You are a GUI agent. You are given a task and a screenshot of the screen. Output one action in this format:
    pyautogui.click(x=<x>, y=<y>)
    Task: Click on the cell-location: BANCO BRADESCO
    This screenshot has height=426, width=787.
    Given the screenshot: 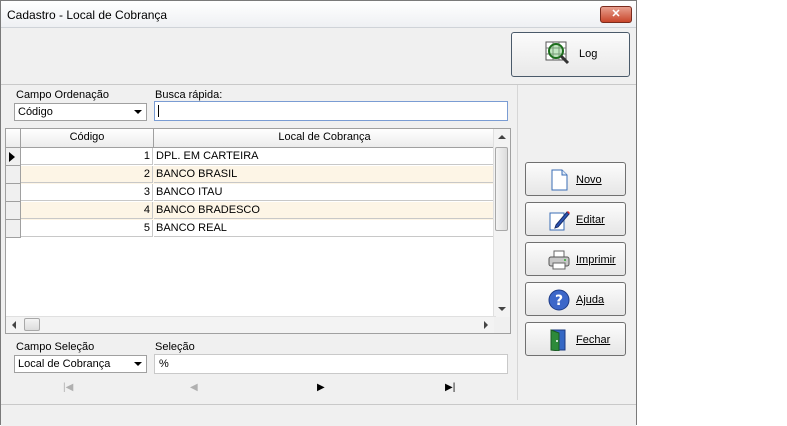 What is the action you would take?
    pyautogui.click(x=324, y=210)
    